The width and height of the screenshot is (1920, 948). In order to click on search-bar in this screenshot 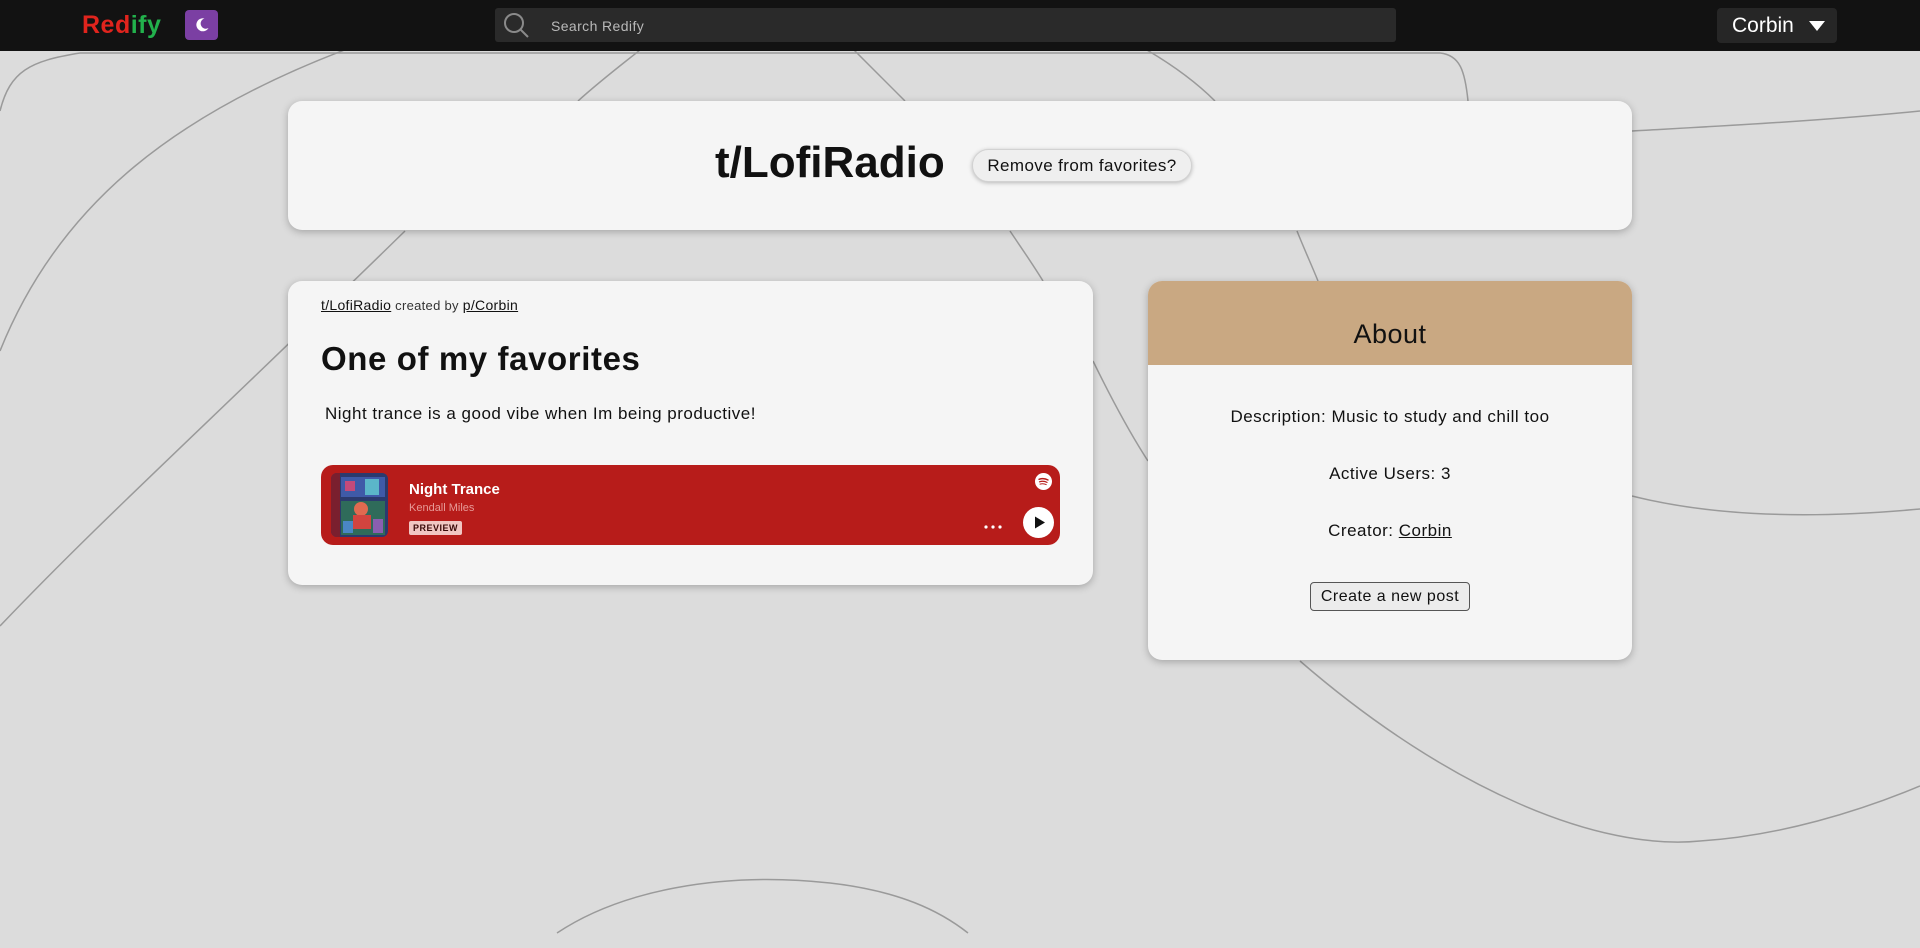, I will do `click(945, 26)`.